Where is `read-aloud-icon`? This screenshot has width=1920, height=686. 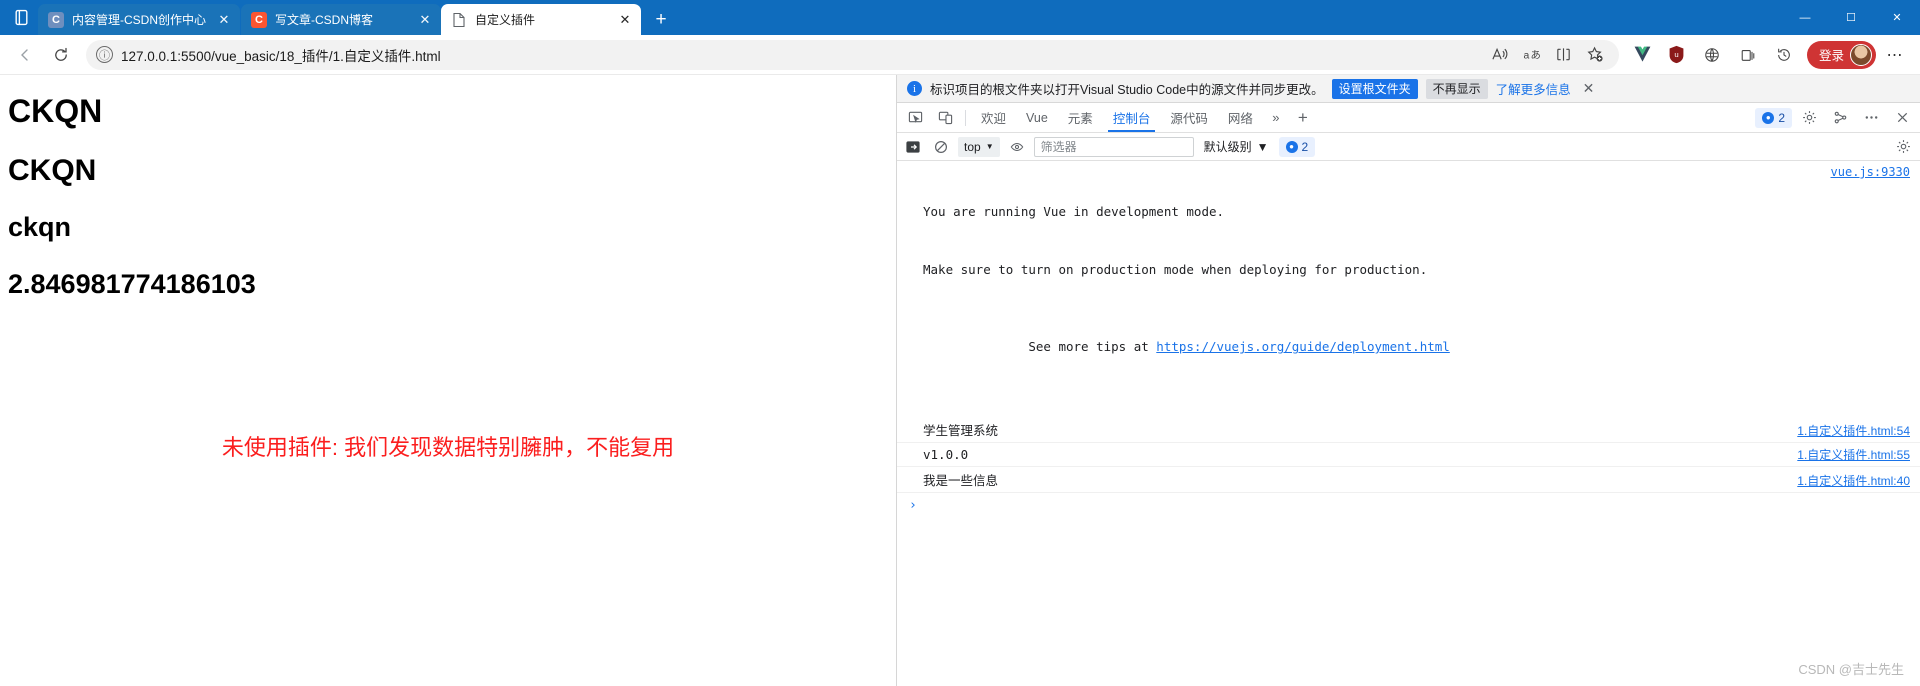 read-aloud-icon is located at coordinates (1500, 55).